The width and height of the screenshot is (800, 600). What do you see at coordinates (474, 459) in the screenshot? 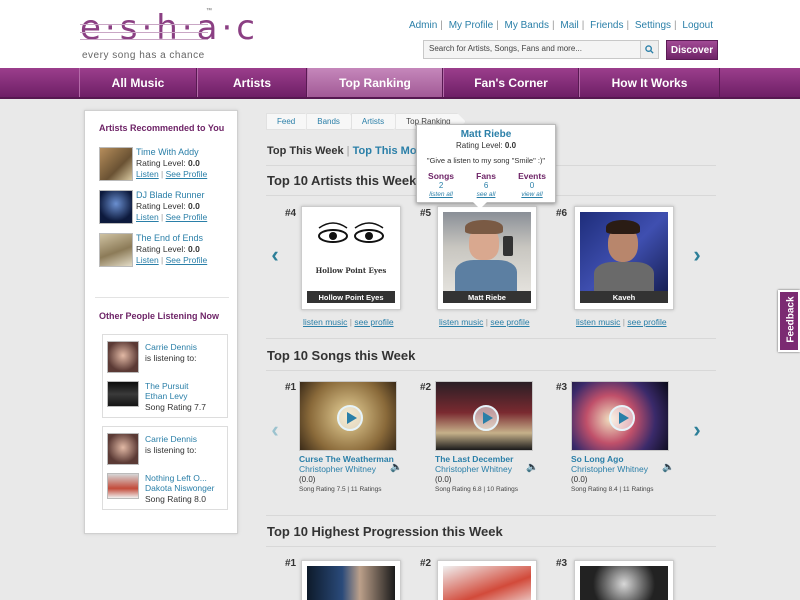
I see `song-title: The Last December` at bounding box center [474, 459].